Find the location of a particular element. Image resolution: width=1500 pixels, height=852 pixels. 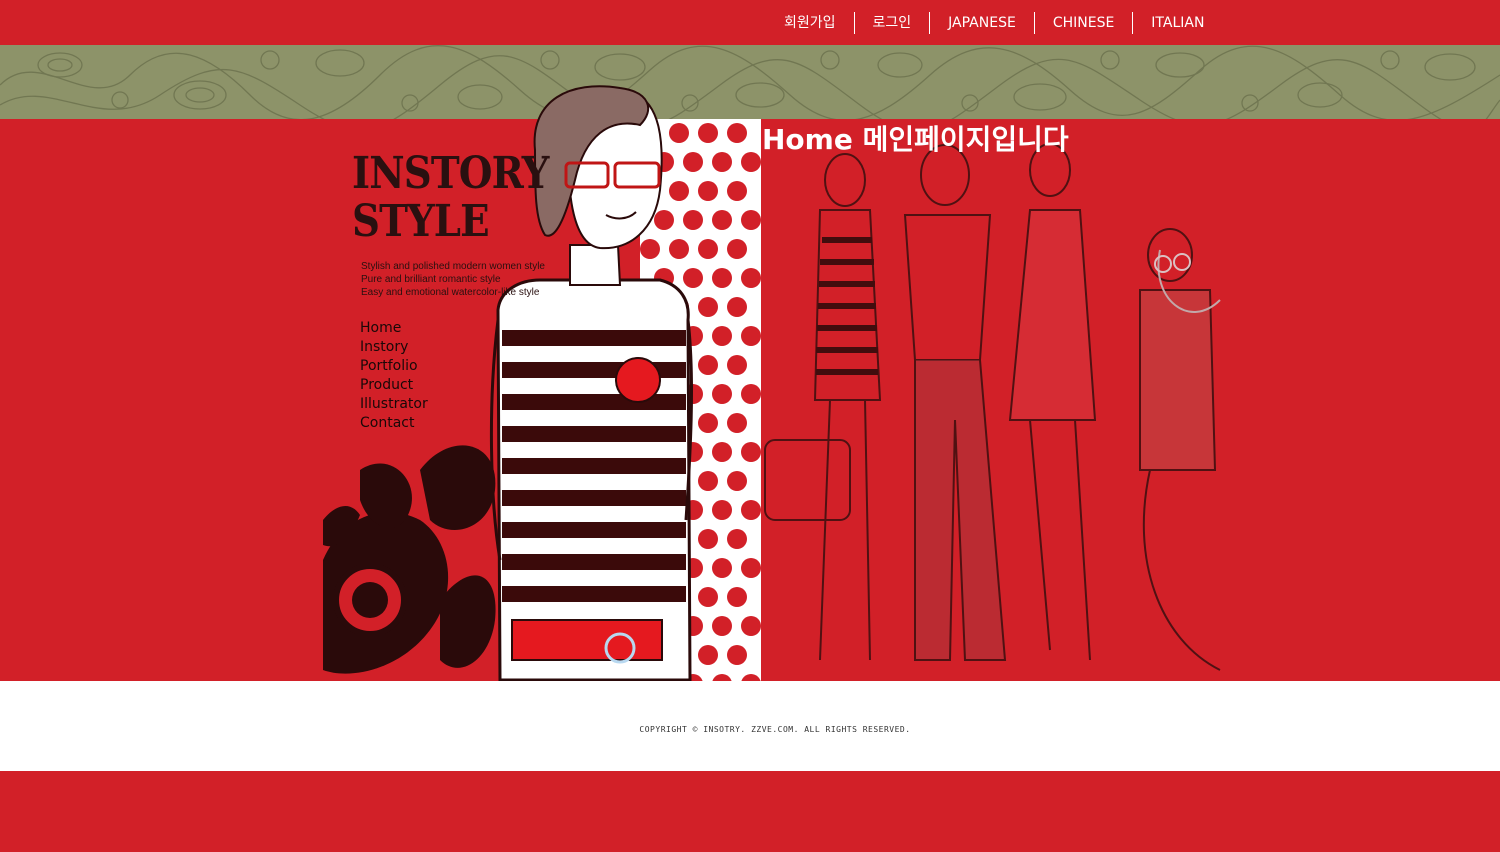

sidenav-instory-link: Instory is located at coordinates (394, 347).